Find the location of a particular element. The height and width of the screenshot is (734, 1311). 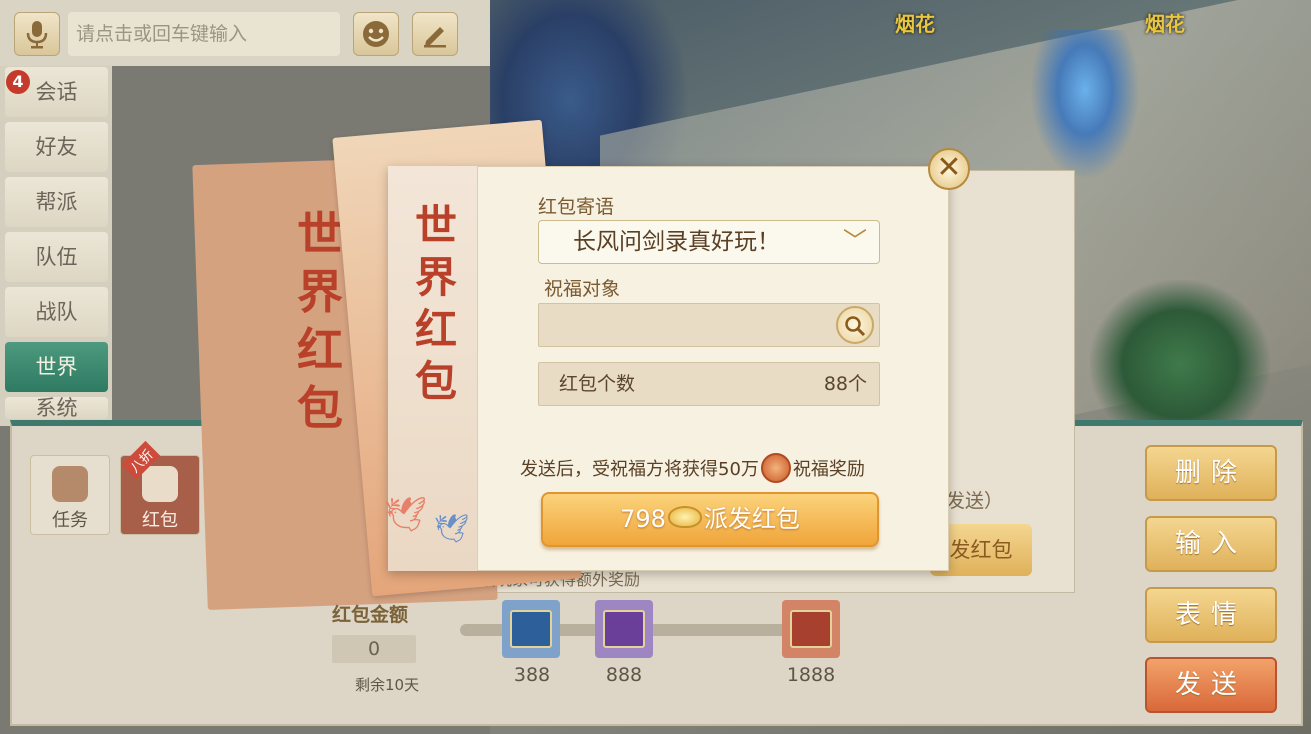

note-suffix: 祝福奖励 is located at coordinates (828, 469).